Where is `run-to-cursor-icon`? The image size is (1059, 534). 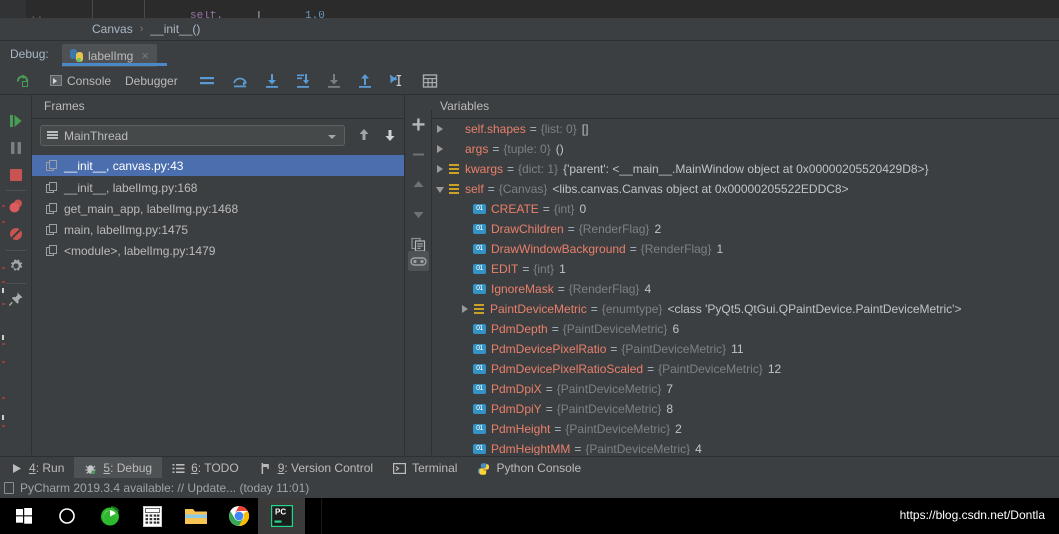
run-to-cursor-icon is located at coordinates (396, 81).